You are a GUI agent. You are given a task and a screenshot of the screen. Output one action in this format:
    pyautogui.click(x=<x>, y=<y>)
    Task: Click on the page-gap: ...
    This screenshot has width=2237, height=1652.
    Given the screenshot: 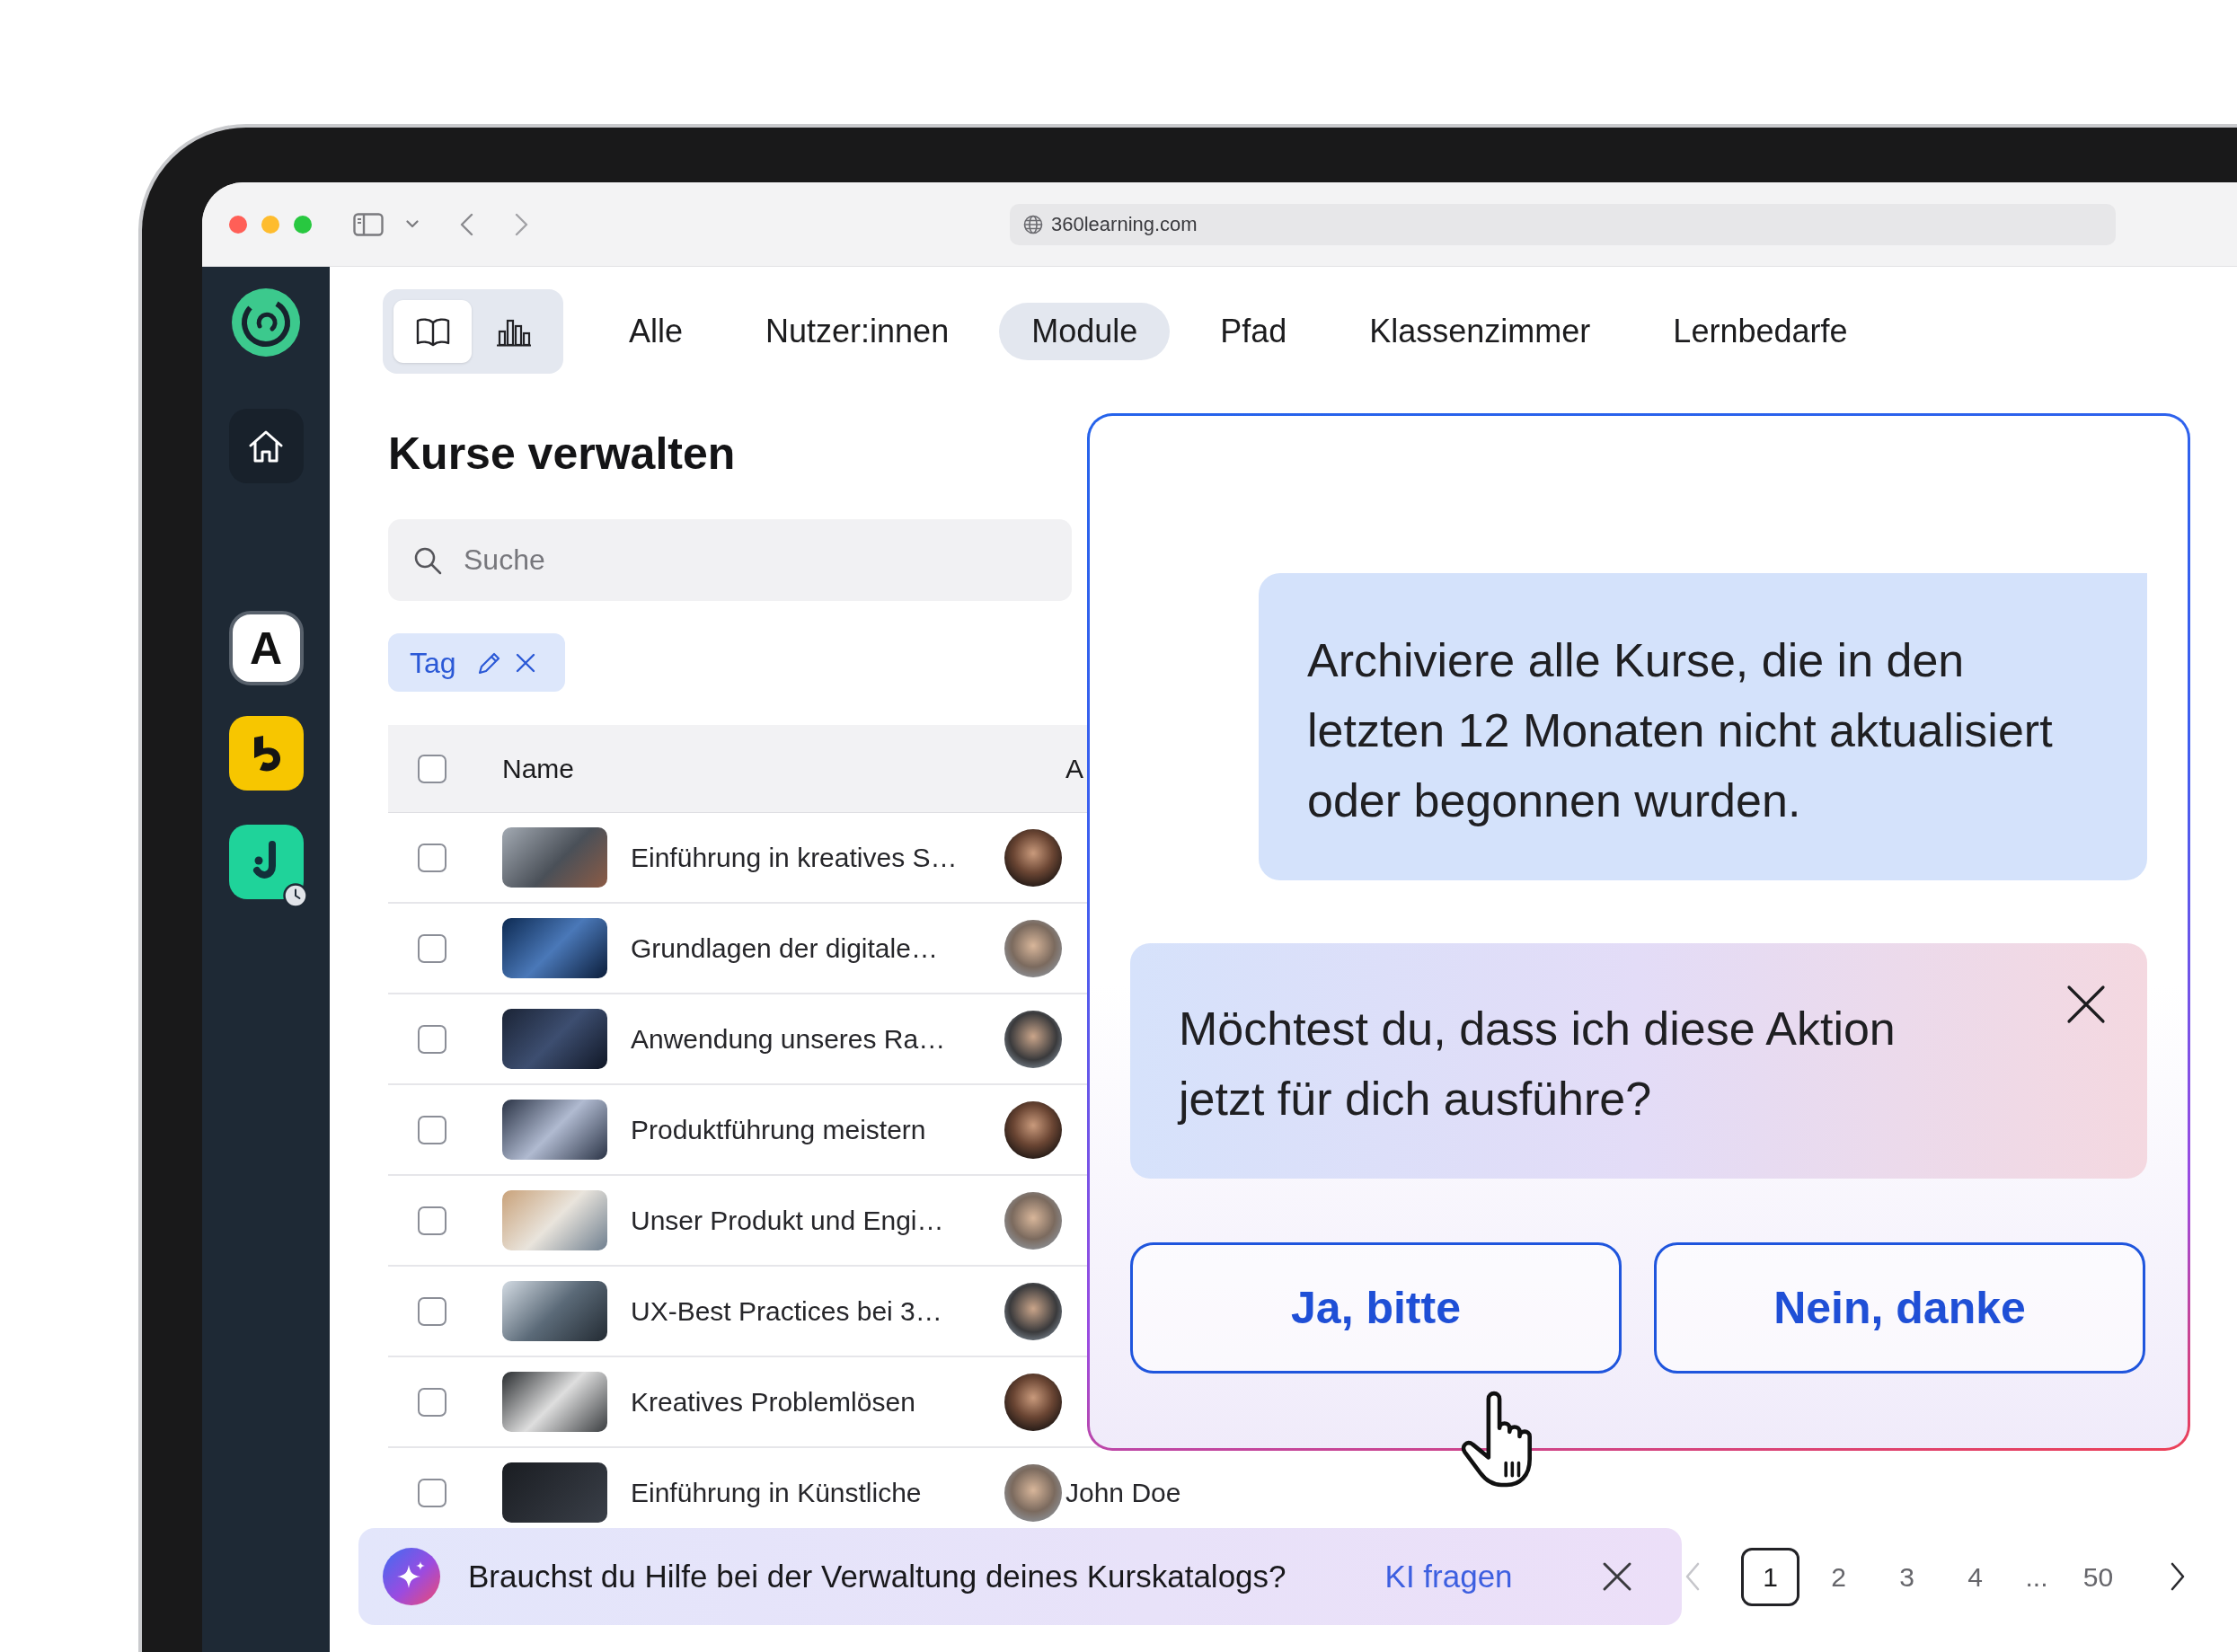 What is the action you would take?
    pyautogui.click(x=2036, y=1577)
    